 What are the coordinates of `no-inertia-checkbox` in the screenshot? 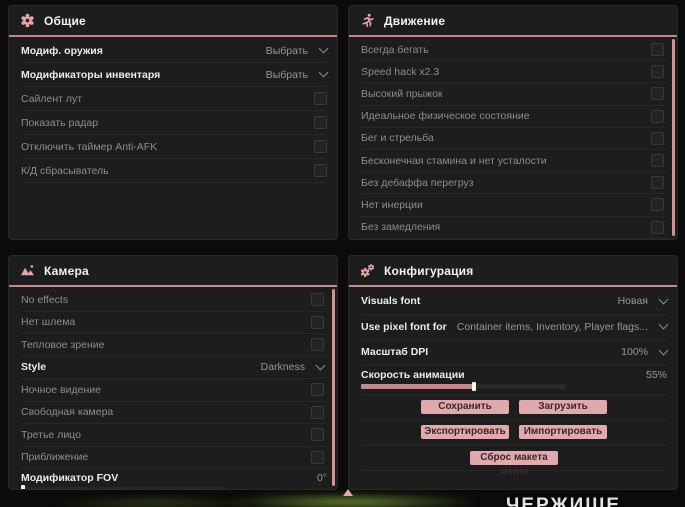 It's located at (657, 205).